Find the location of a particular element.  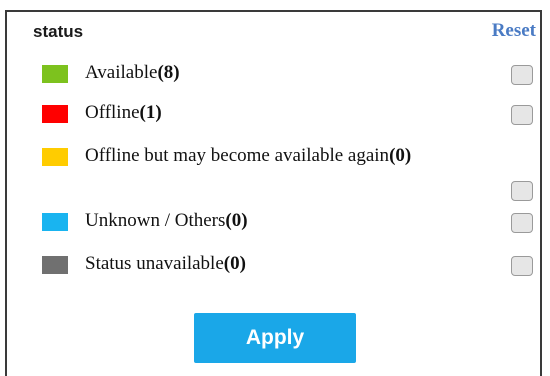

status-option-label: Unknown / Others(0) is located at coordinates (166, 220).